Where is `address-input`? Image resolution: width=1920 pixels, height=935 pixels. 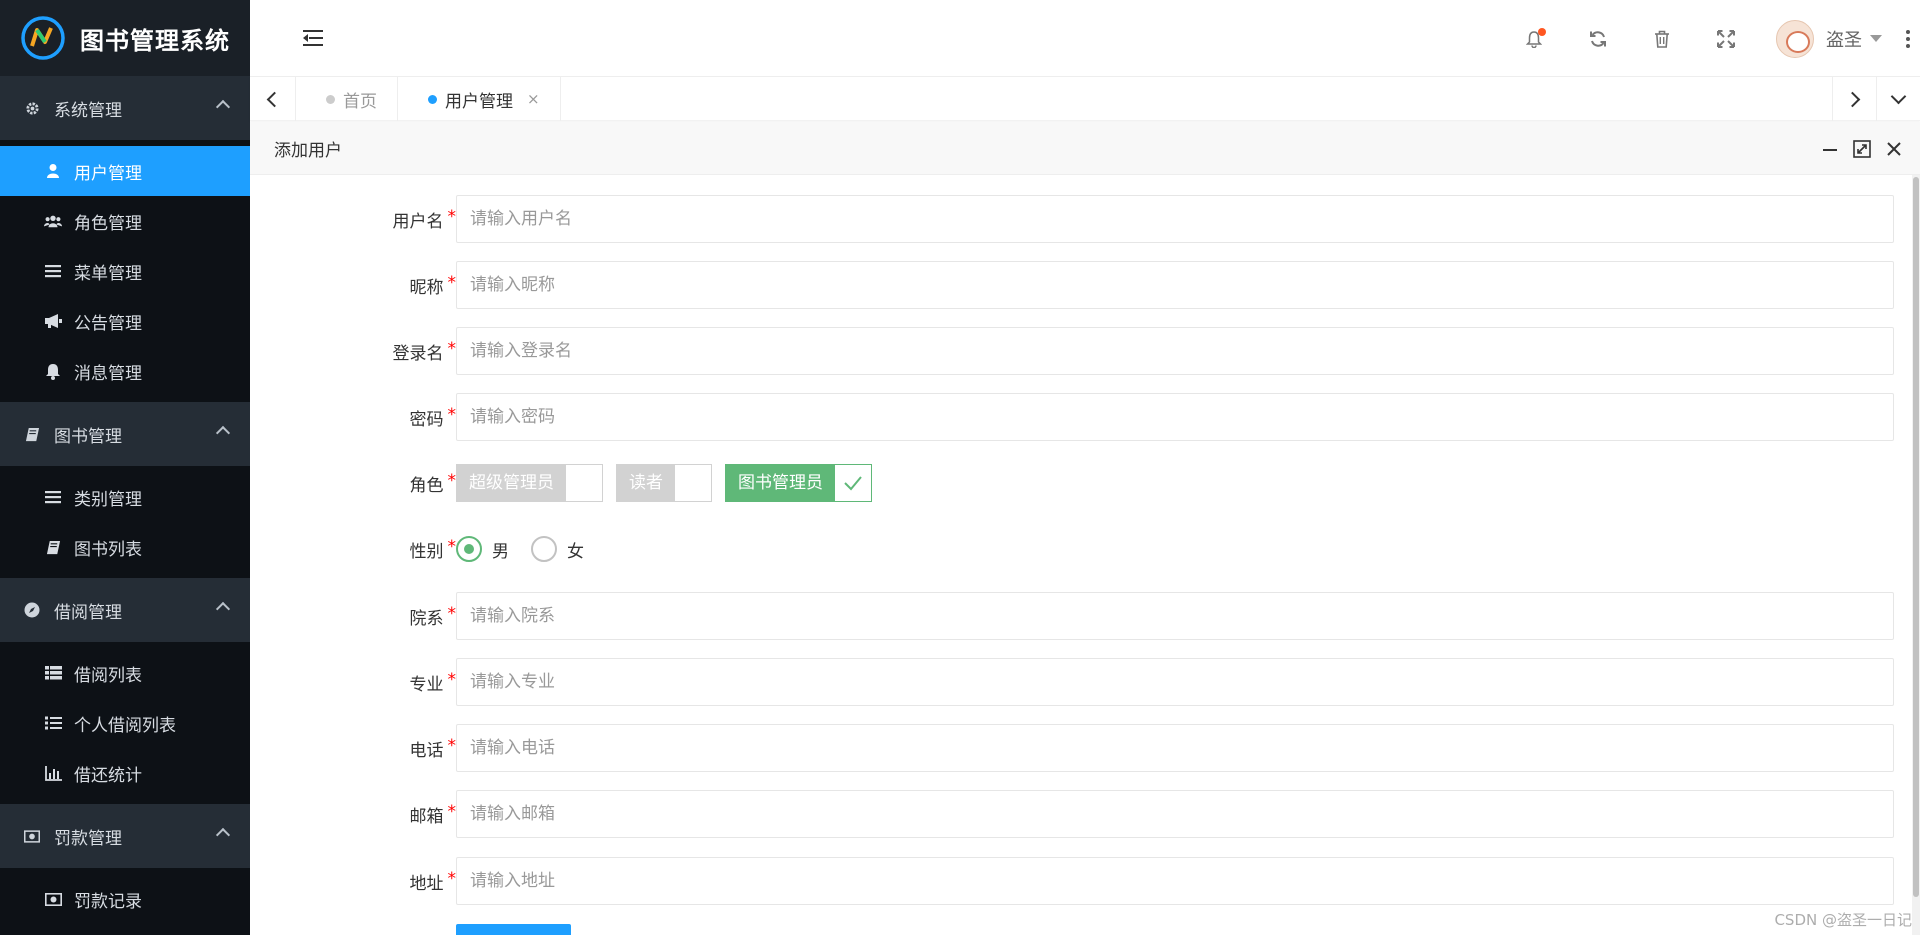
address-input is located at coordinates (1175, 881).